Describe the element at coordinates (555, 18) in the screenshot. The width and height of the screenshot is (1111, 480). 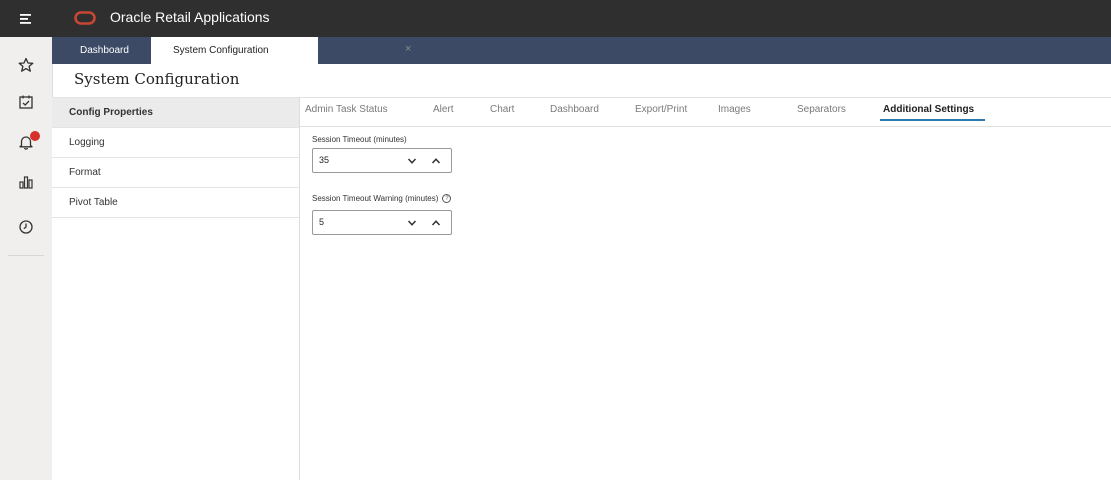
I see `top-app-bar: Oracle Retail Applications` at that location.